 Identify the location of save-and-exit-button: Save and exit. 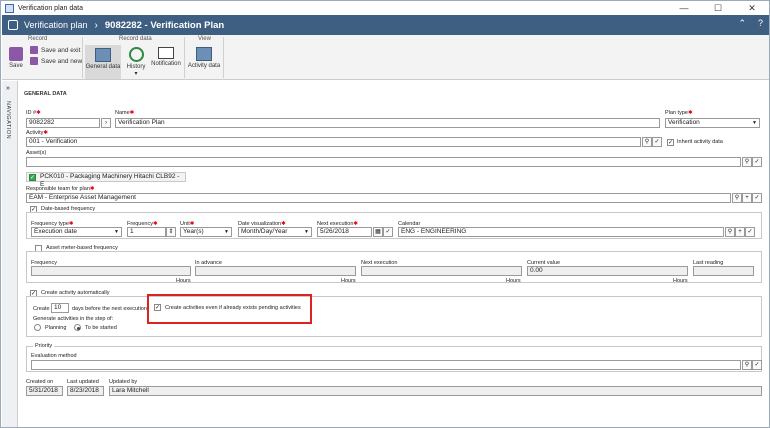
(55, 50).